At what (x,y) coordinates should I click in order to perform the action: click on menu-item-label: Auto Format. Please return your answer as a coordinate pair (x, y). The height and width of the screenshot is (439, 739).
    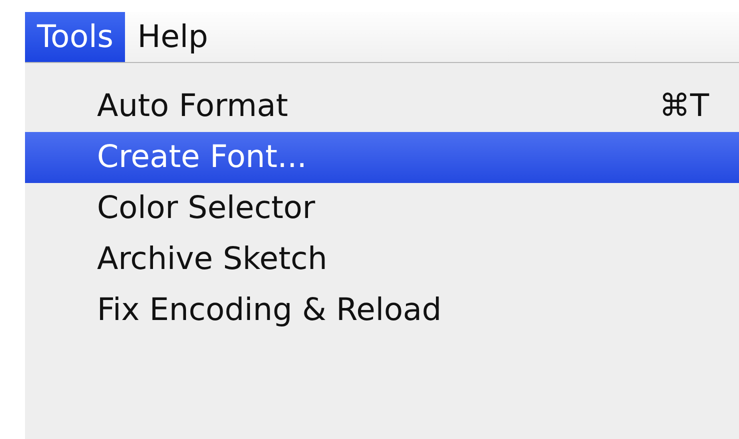
    Looking at the image, I should click on (192, 106).